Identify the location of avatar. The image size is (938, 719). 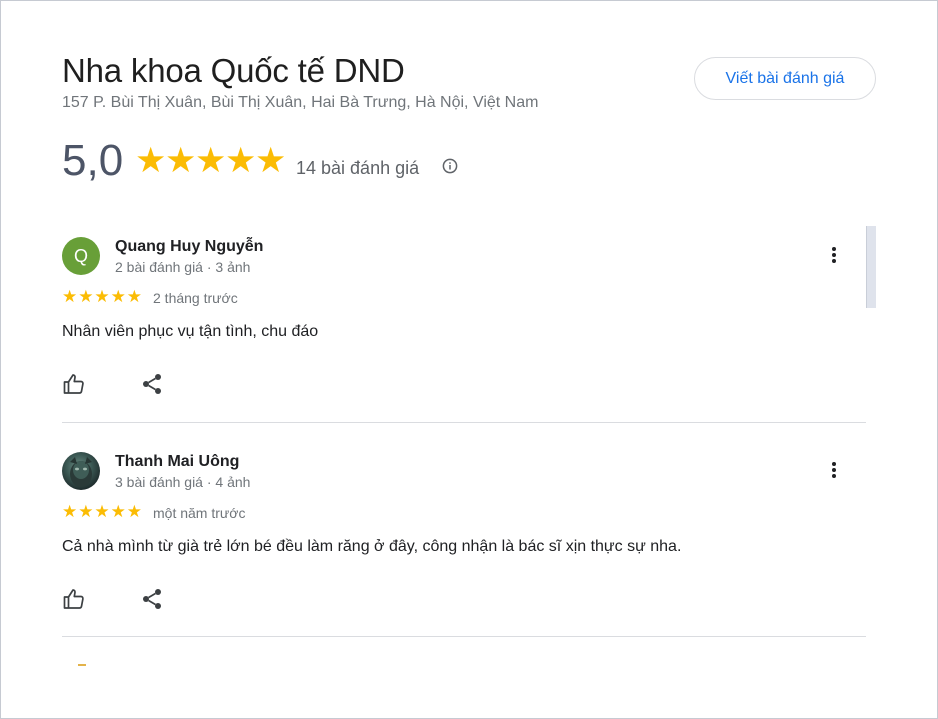
(81, 471).